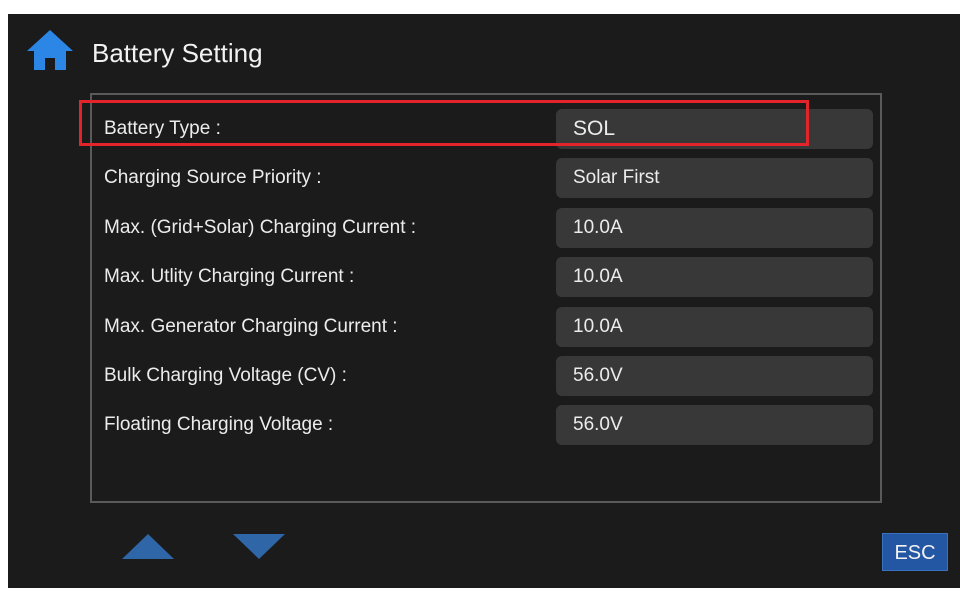  What do you see at coordinates (486, 277) in the screenshot?
I see `setting-row-max-utility-charging-current: Max. Utlity Charging Current : 10.0A` at bounding box center [486, 277].